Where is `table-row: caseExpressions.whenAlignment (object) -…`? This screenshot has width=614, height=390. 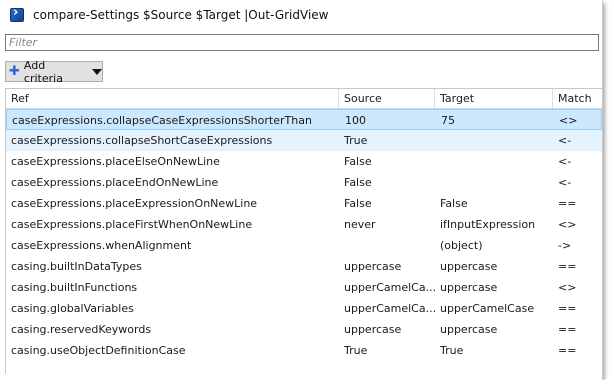
table-row: caseExpressions.whenAlignment (object) -… is located at coordinates (304, 245).